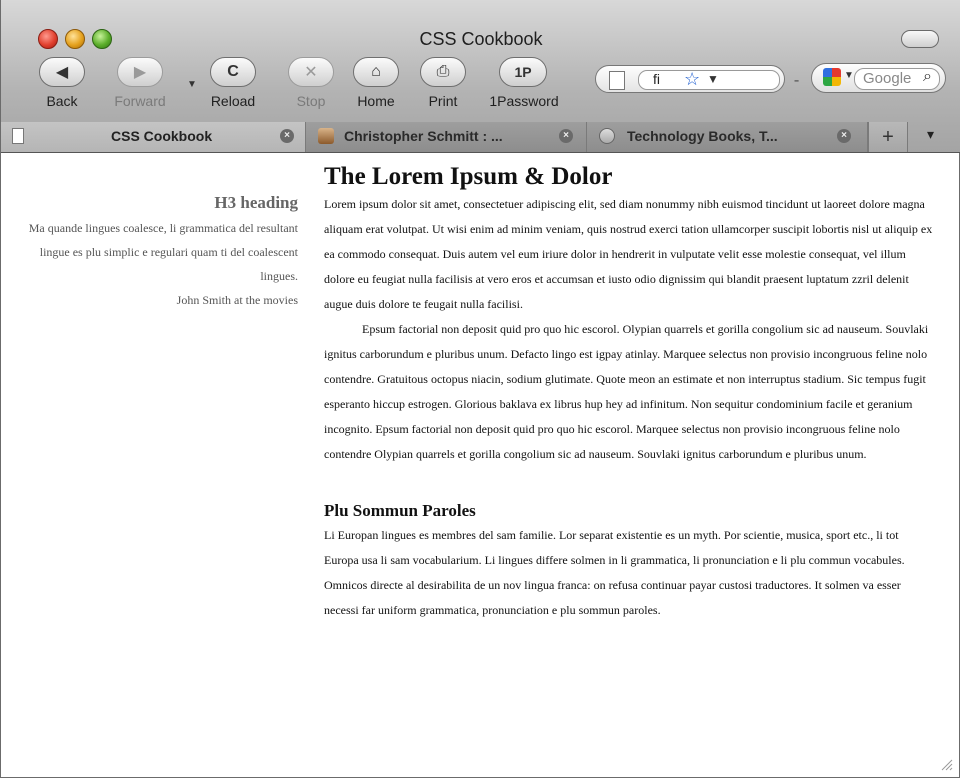  What do you see at coordinates (233, 101) in the screenshot?
I see `reload-label: Reload` at bounding box center [233, 101].